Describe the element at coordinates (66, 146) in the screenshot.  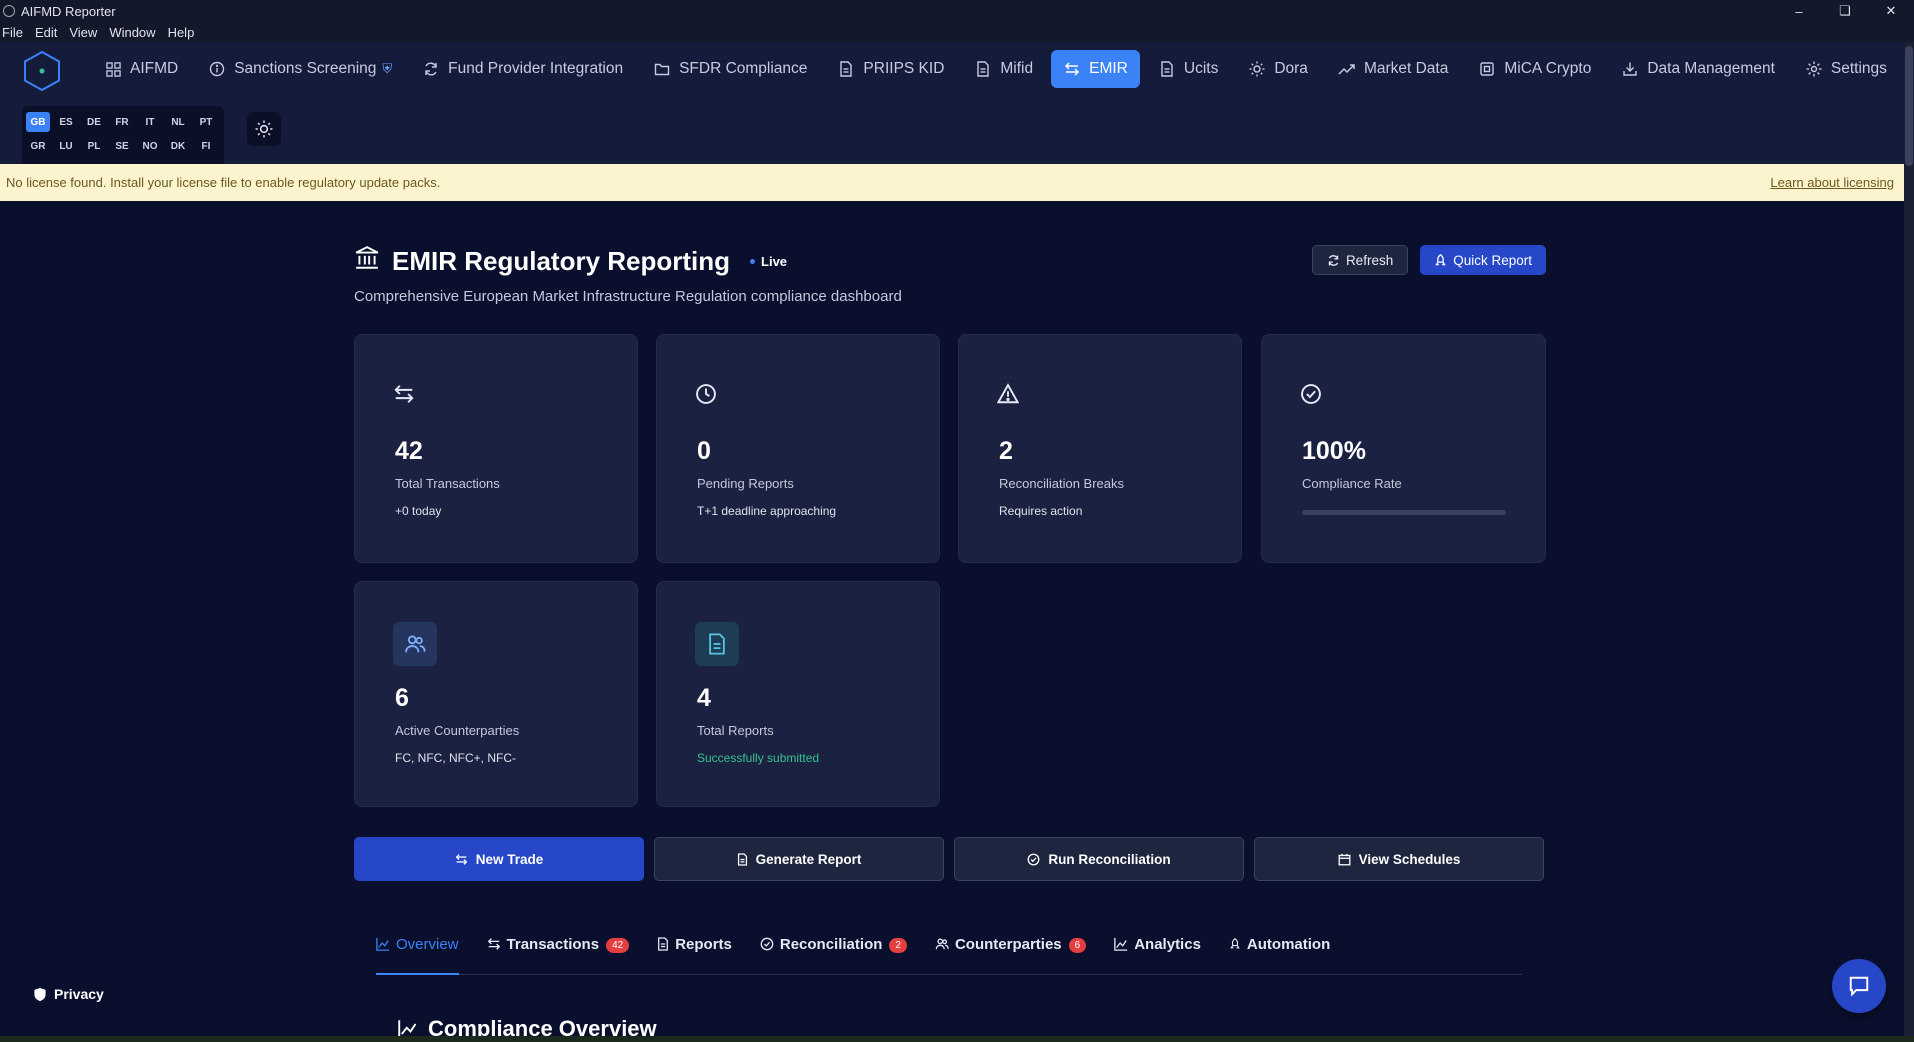
I see `lang-lu: LU` at that location.